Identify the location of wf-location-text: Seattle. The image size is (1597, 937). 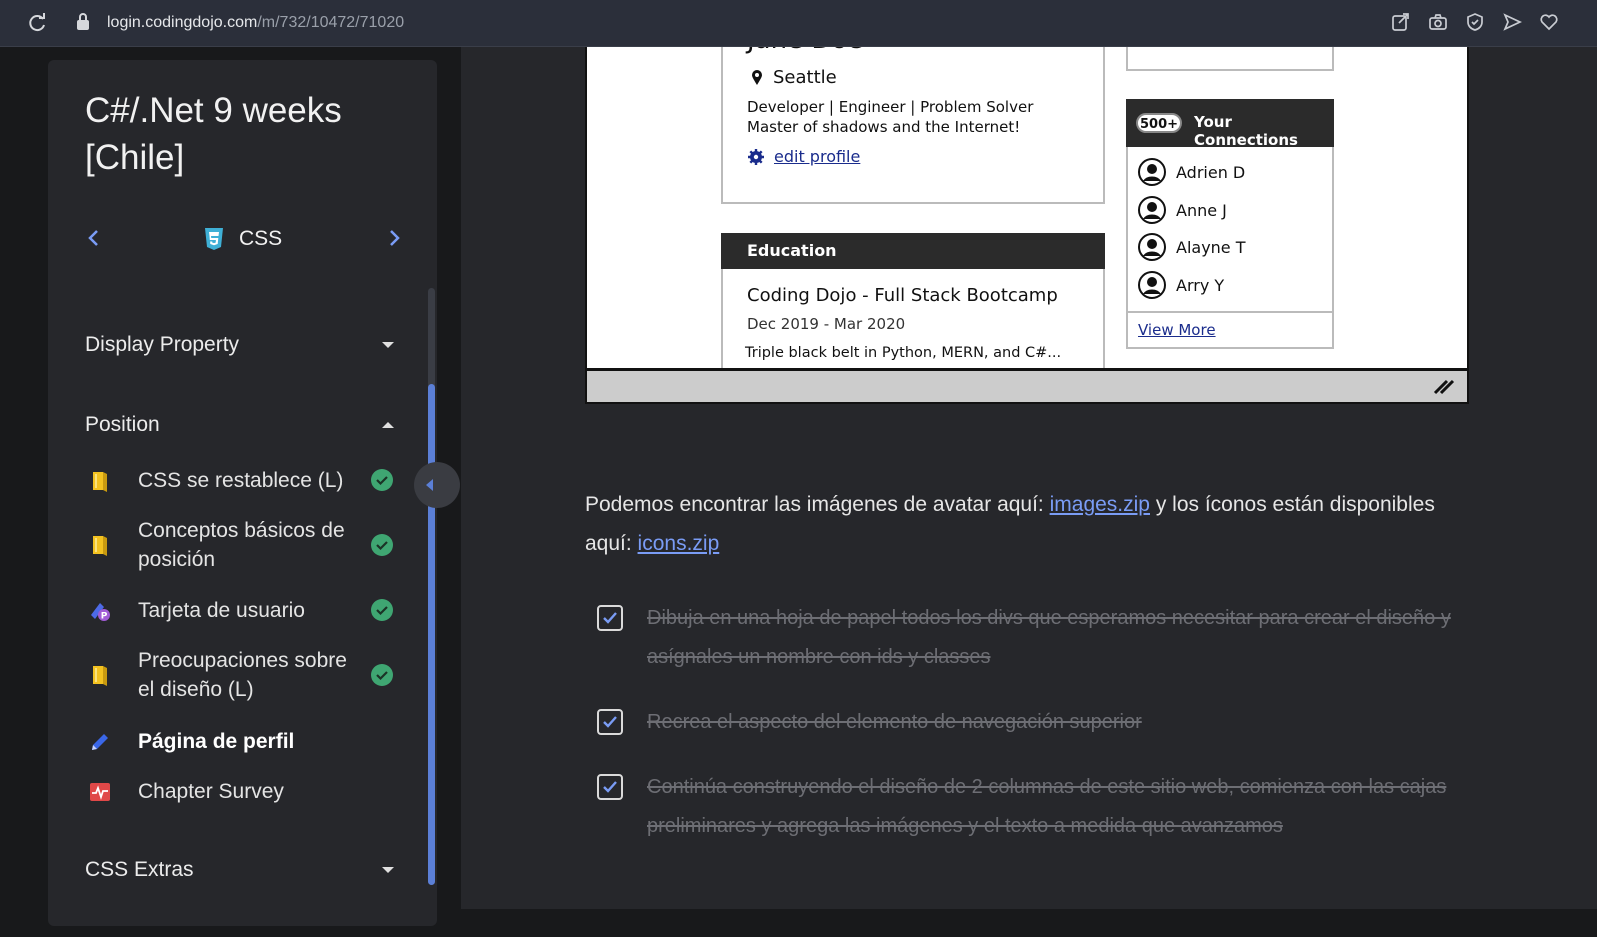
(805, 77).